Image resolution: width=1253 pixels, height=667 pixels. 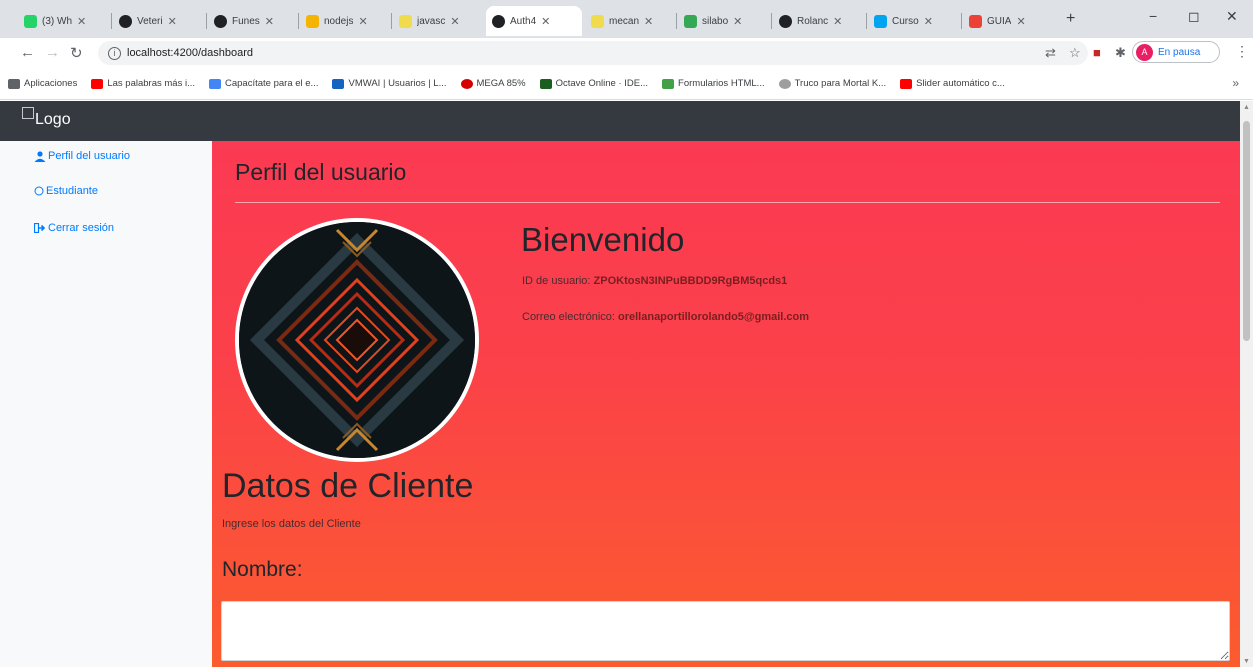 What do you see at coordinates (1246, 661) in the screenshot?
I see `scroll-down-arrow-icon: ▼` at bounding box center [1246, 661].